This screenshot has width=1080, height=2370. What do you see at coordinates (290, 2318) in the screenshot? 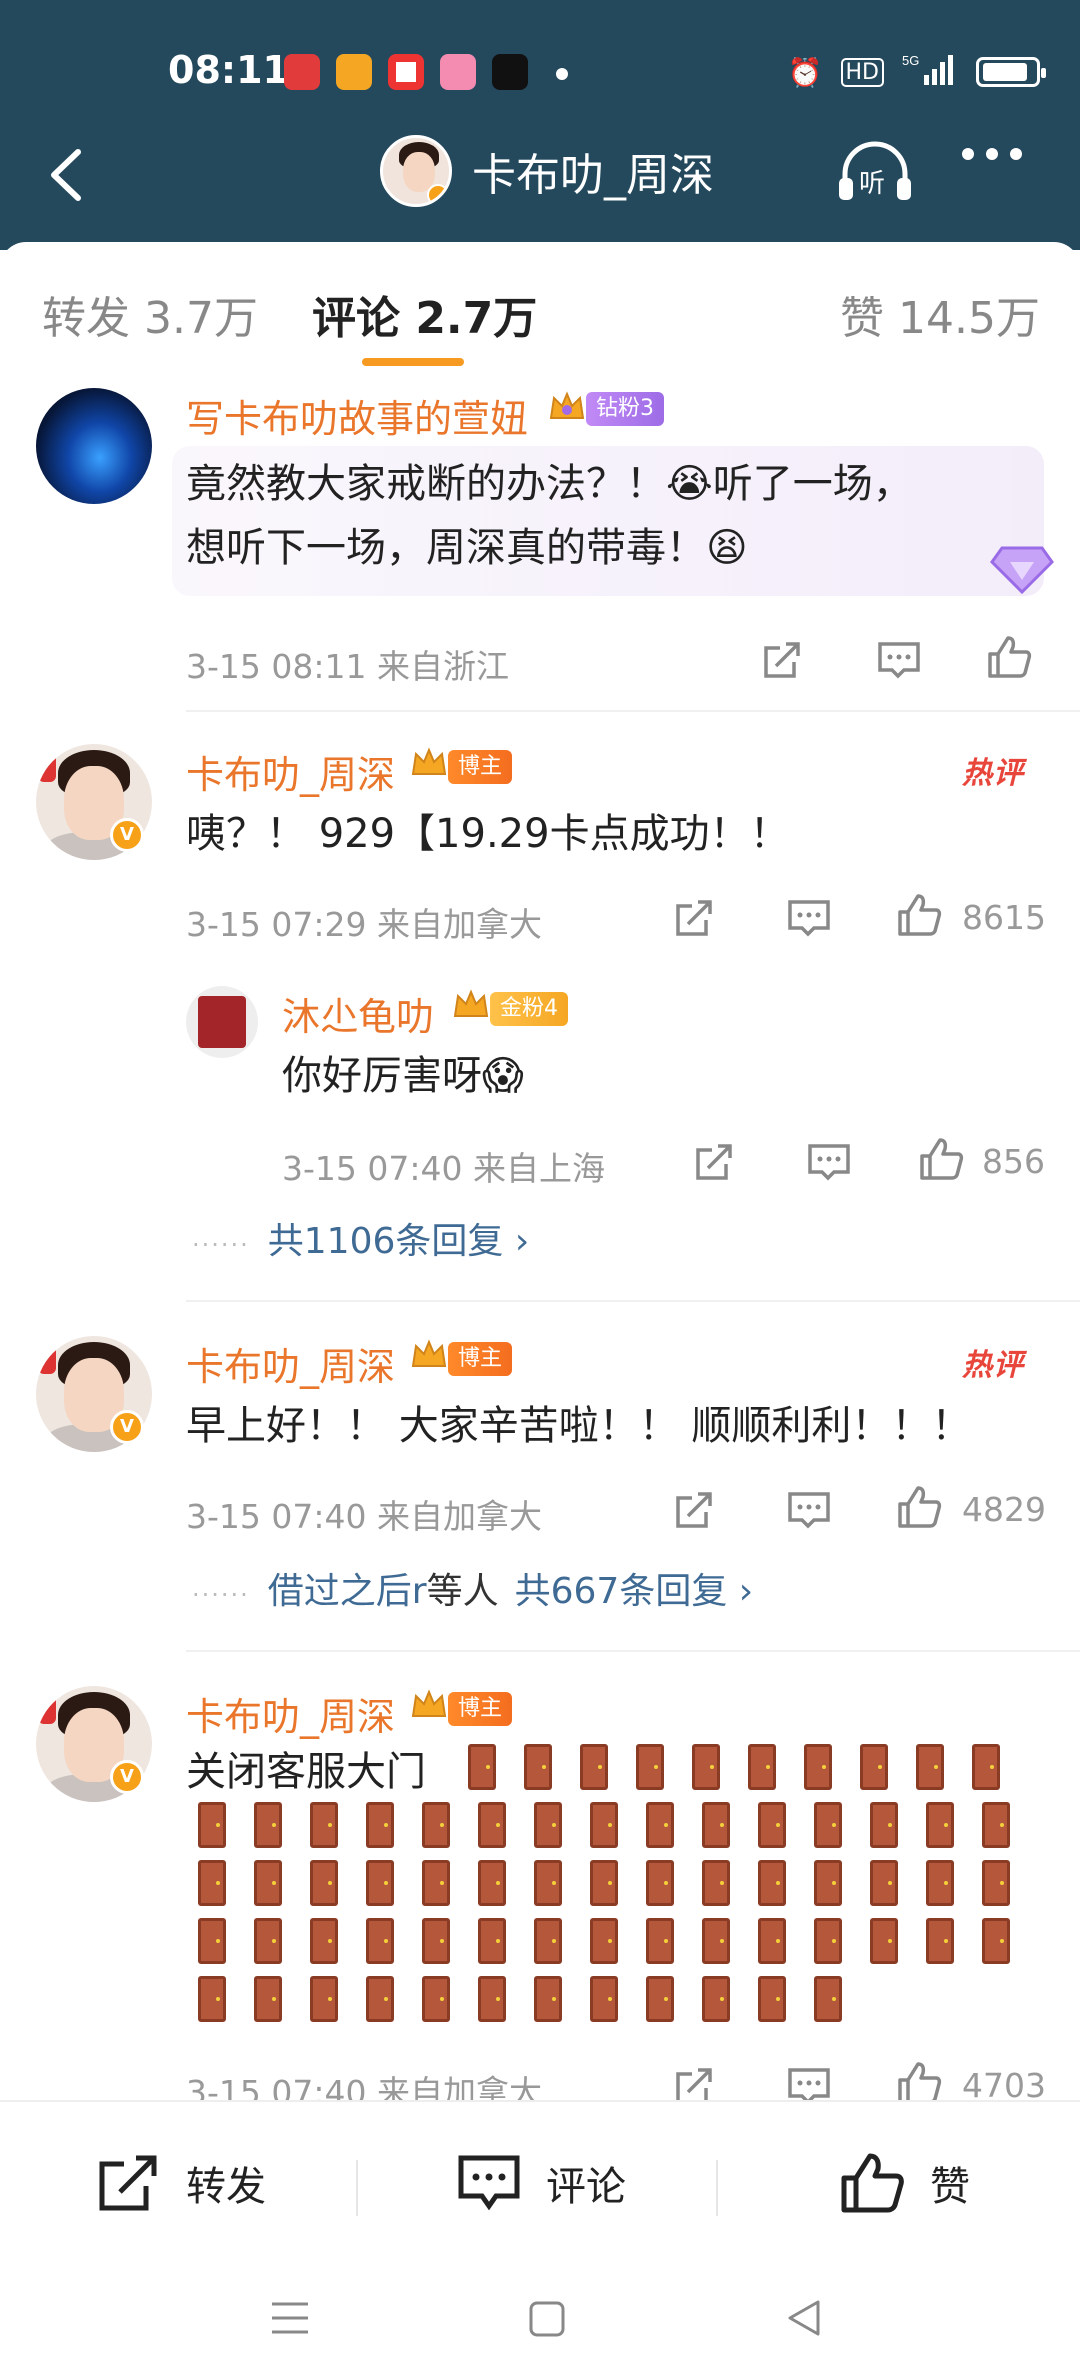
I see `menu-icon` at bounding box center [290, 2318].